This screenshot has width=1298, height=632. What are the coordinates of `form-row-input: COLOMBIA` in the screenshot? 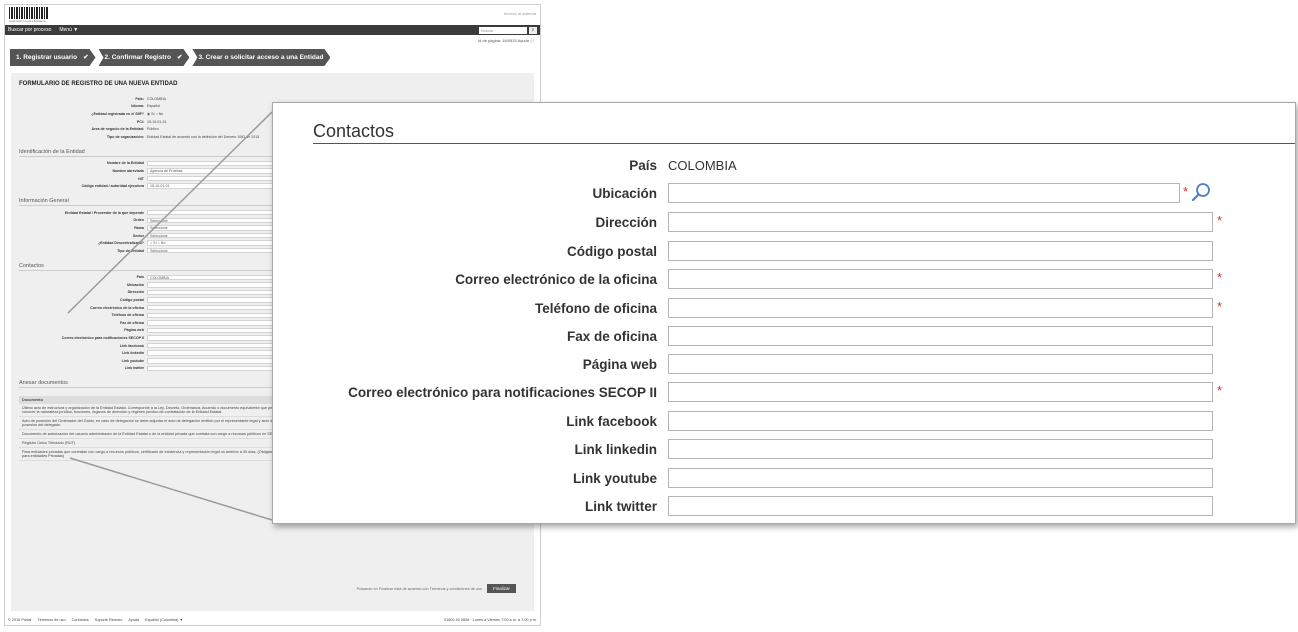 It's located at (217, 277).